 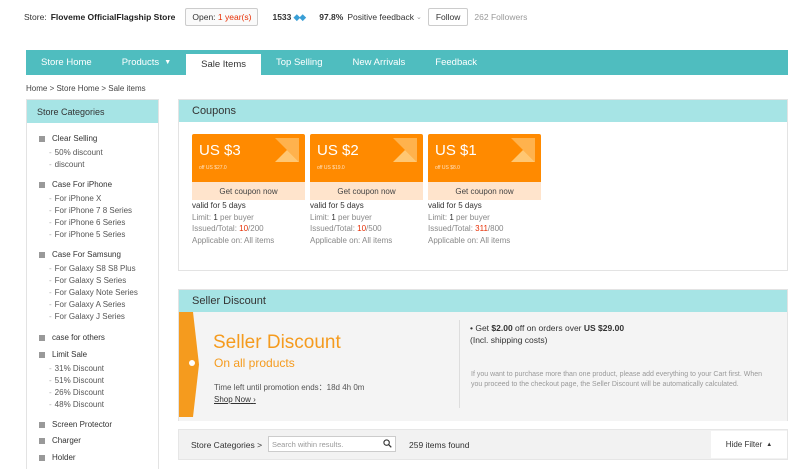 What do you see at coordinates (79, 392) in the screenshot?
I see `subcategory-label: 26% Discount` at bounding box center [79, 392].